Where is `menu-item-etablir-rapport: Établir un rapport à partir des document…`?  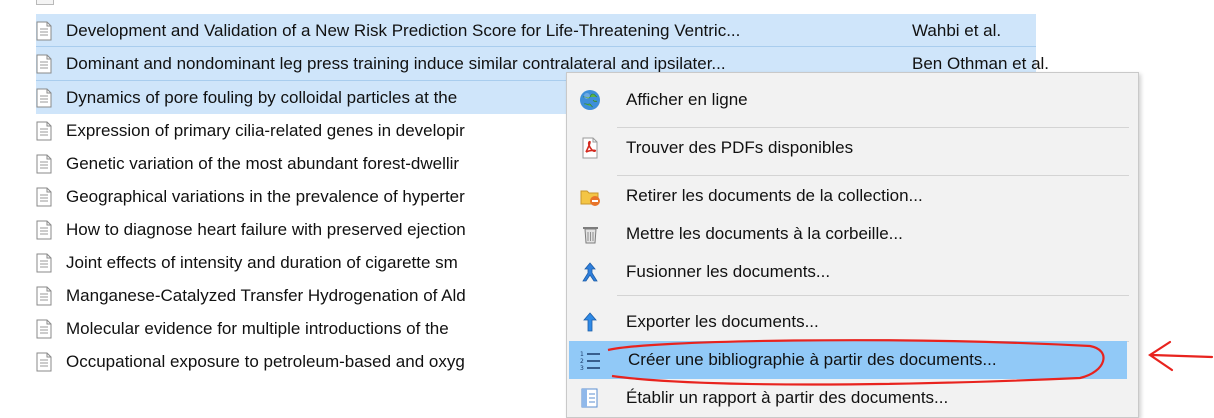
menu-item-etablir-rapport: Établir un rapport à partir des document… is located at coordinates (852, 398).